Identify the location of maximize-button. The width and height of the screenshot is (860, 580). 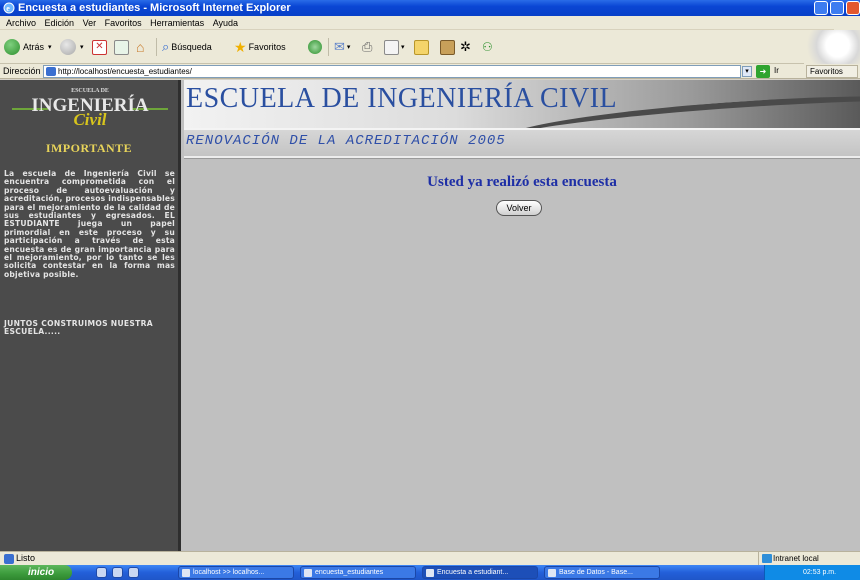
(837, 8).